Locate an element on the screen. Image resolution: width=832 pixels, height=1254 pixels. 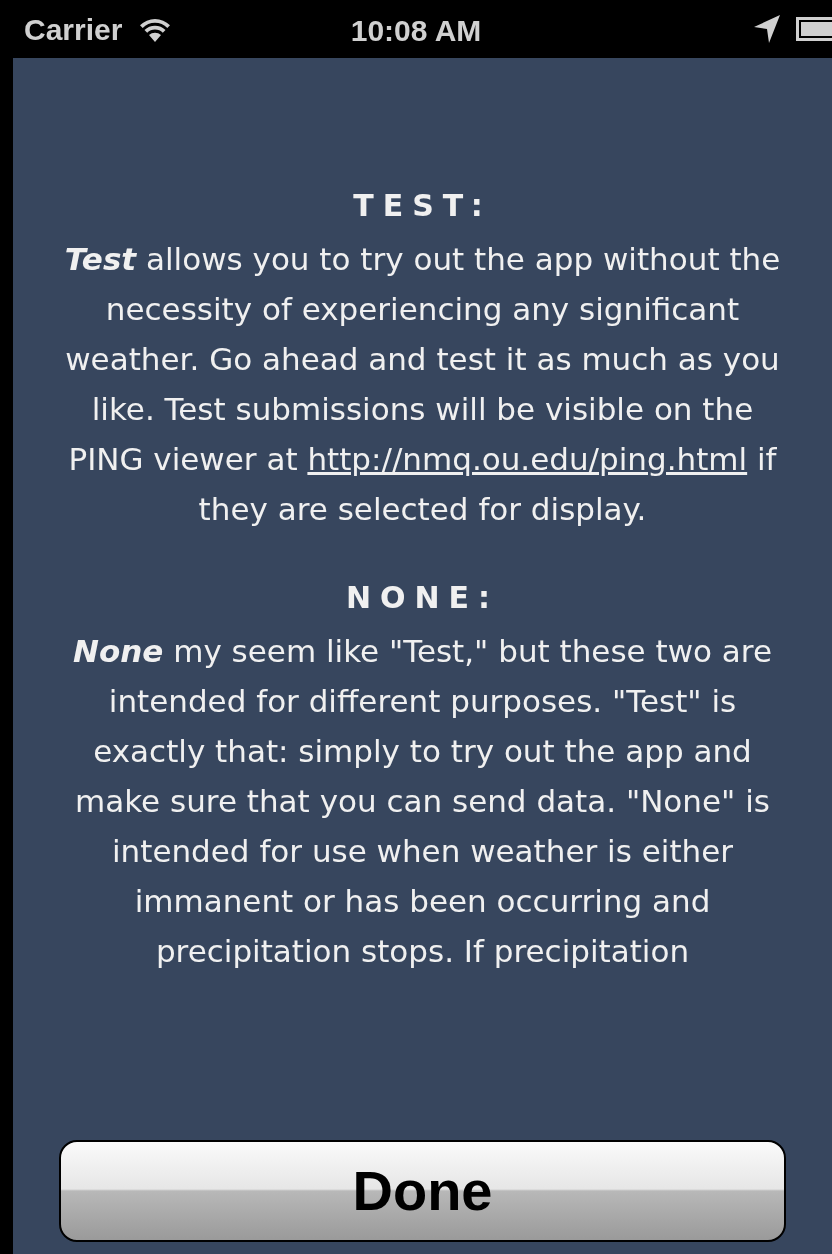
battery-icon is located at coordinates (814, 29).